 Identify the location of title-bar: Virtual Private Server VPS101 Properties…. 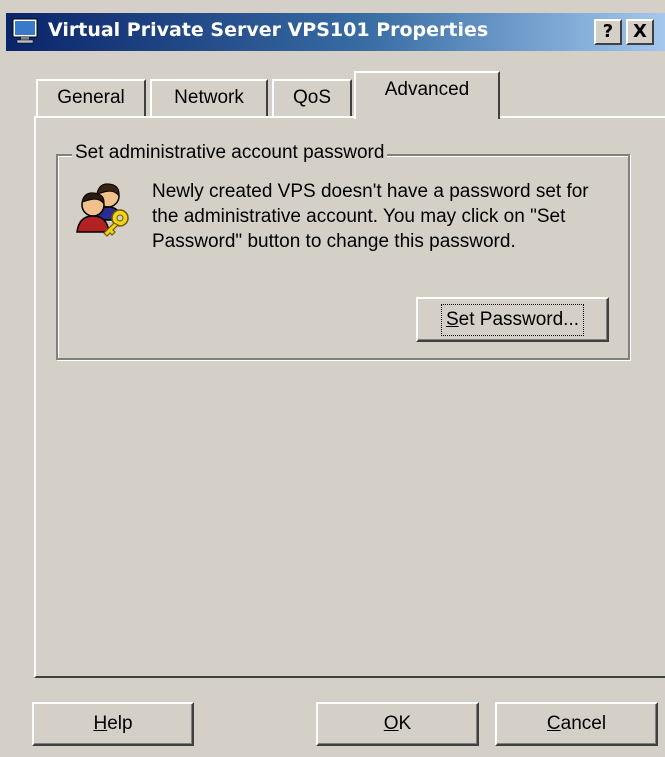
(335, 32).